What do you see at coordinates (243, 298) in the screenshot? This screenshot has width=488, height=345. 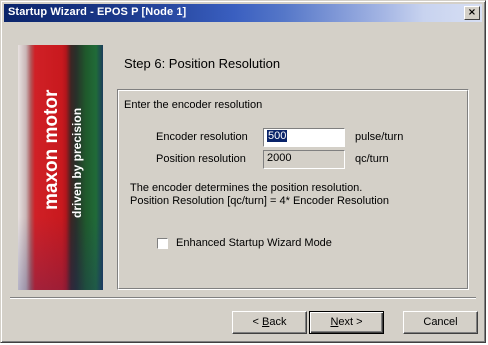 I see `button-separator` at bounding box center [243, 298].